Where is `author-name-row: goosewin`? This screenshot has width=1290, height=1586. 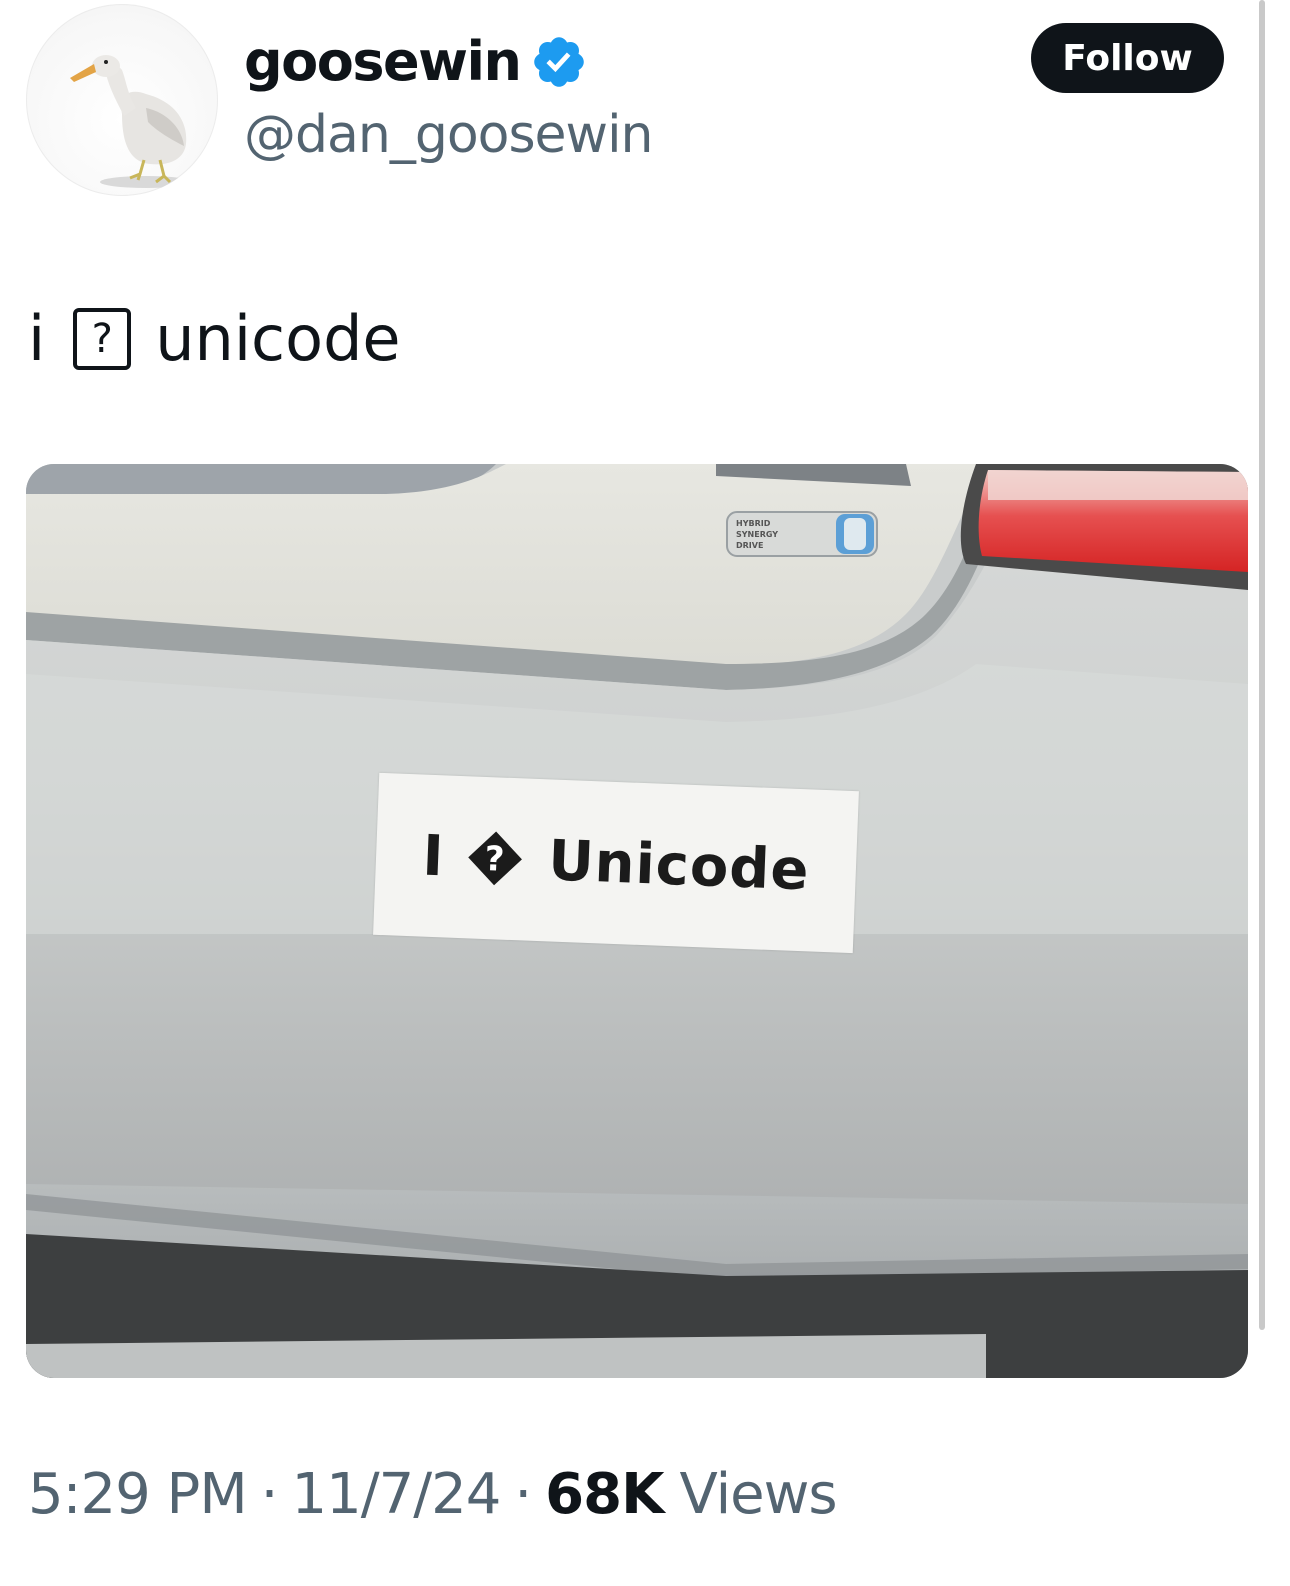 author-name-row: goosewin is located at coordinates (416, 62).